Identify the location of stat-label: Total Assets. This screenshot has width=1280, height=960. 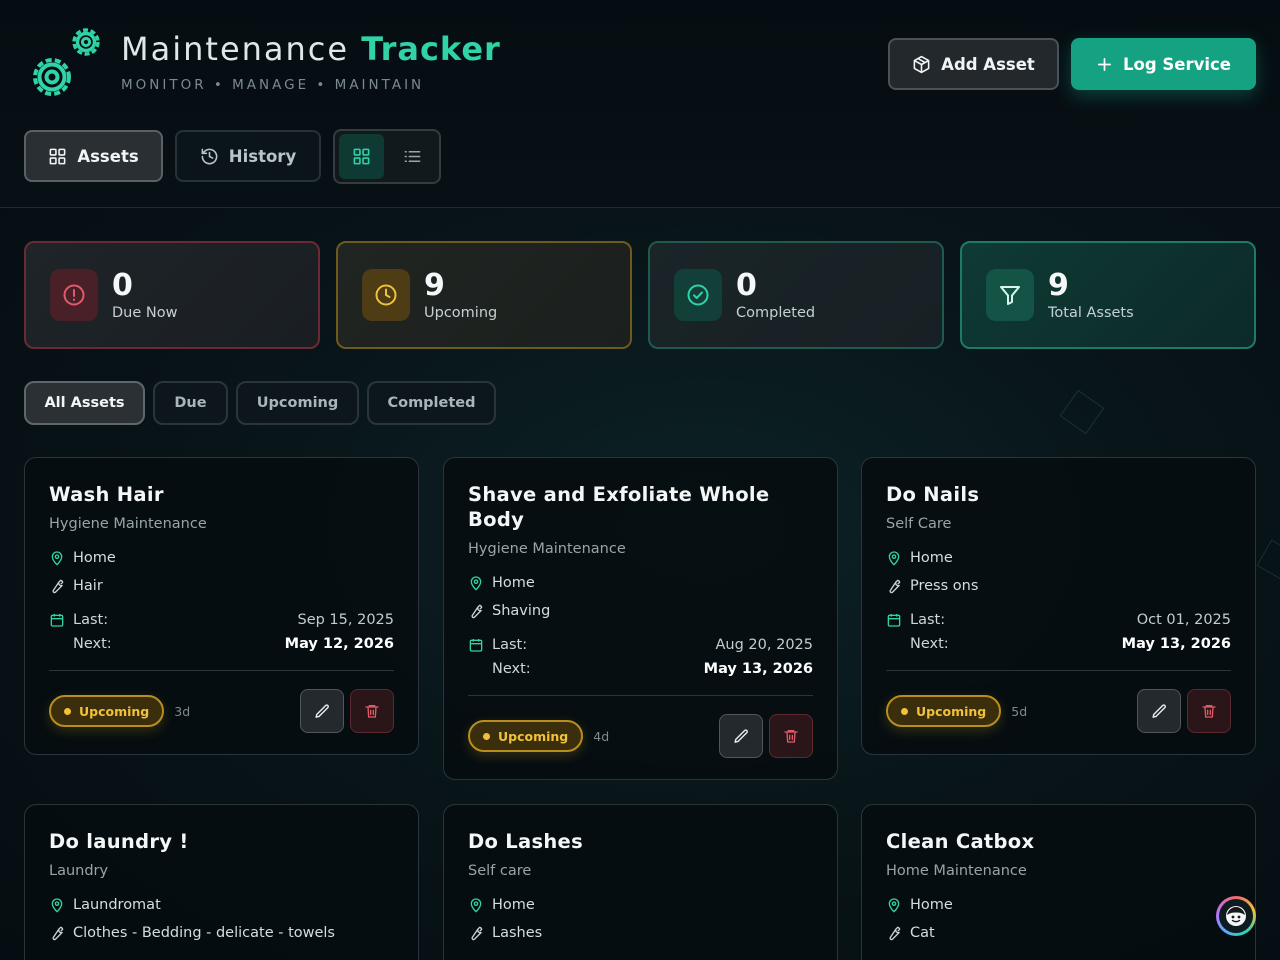
(1091, 313).